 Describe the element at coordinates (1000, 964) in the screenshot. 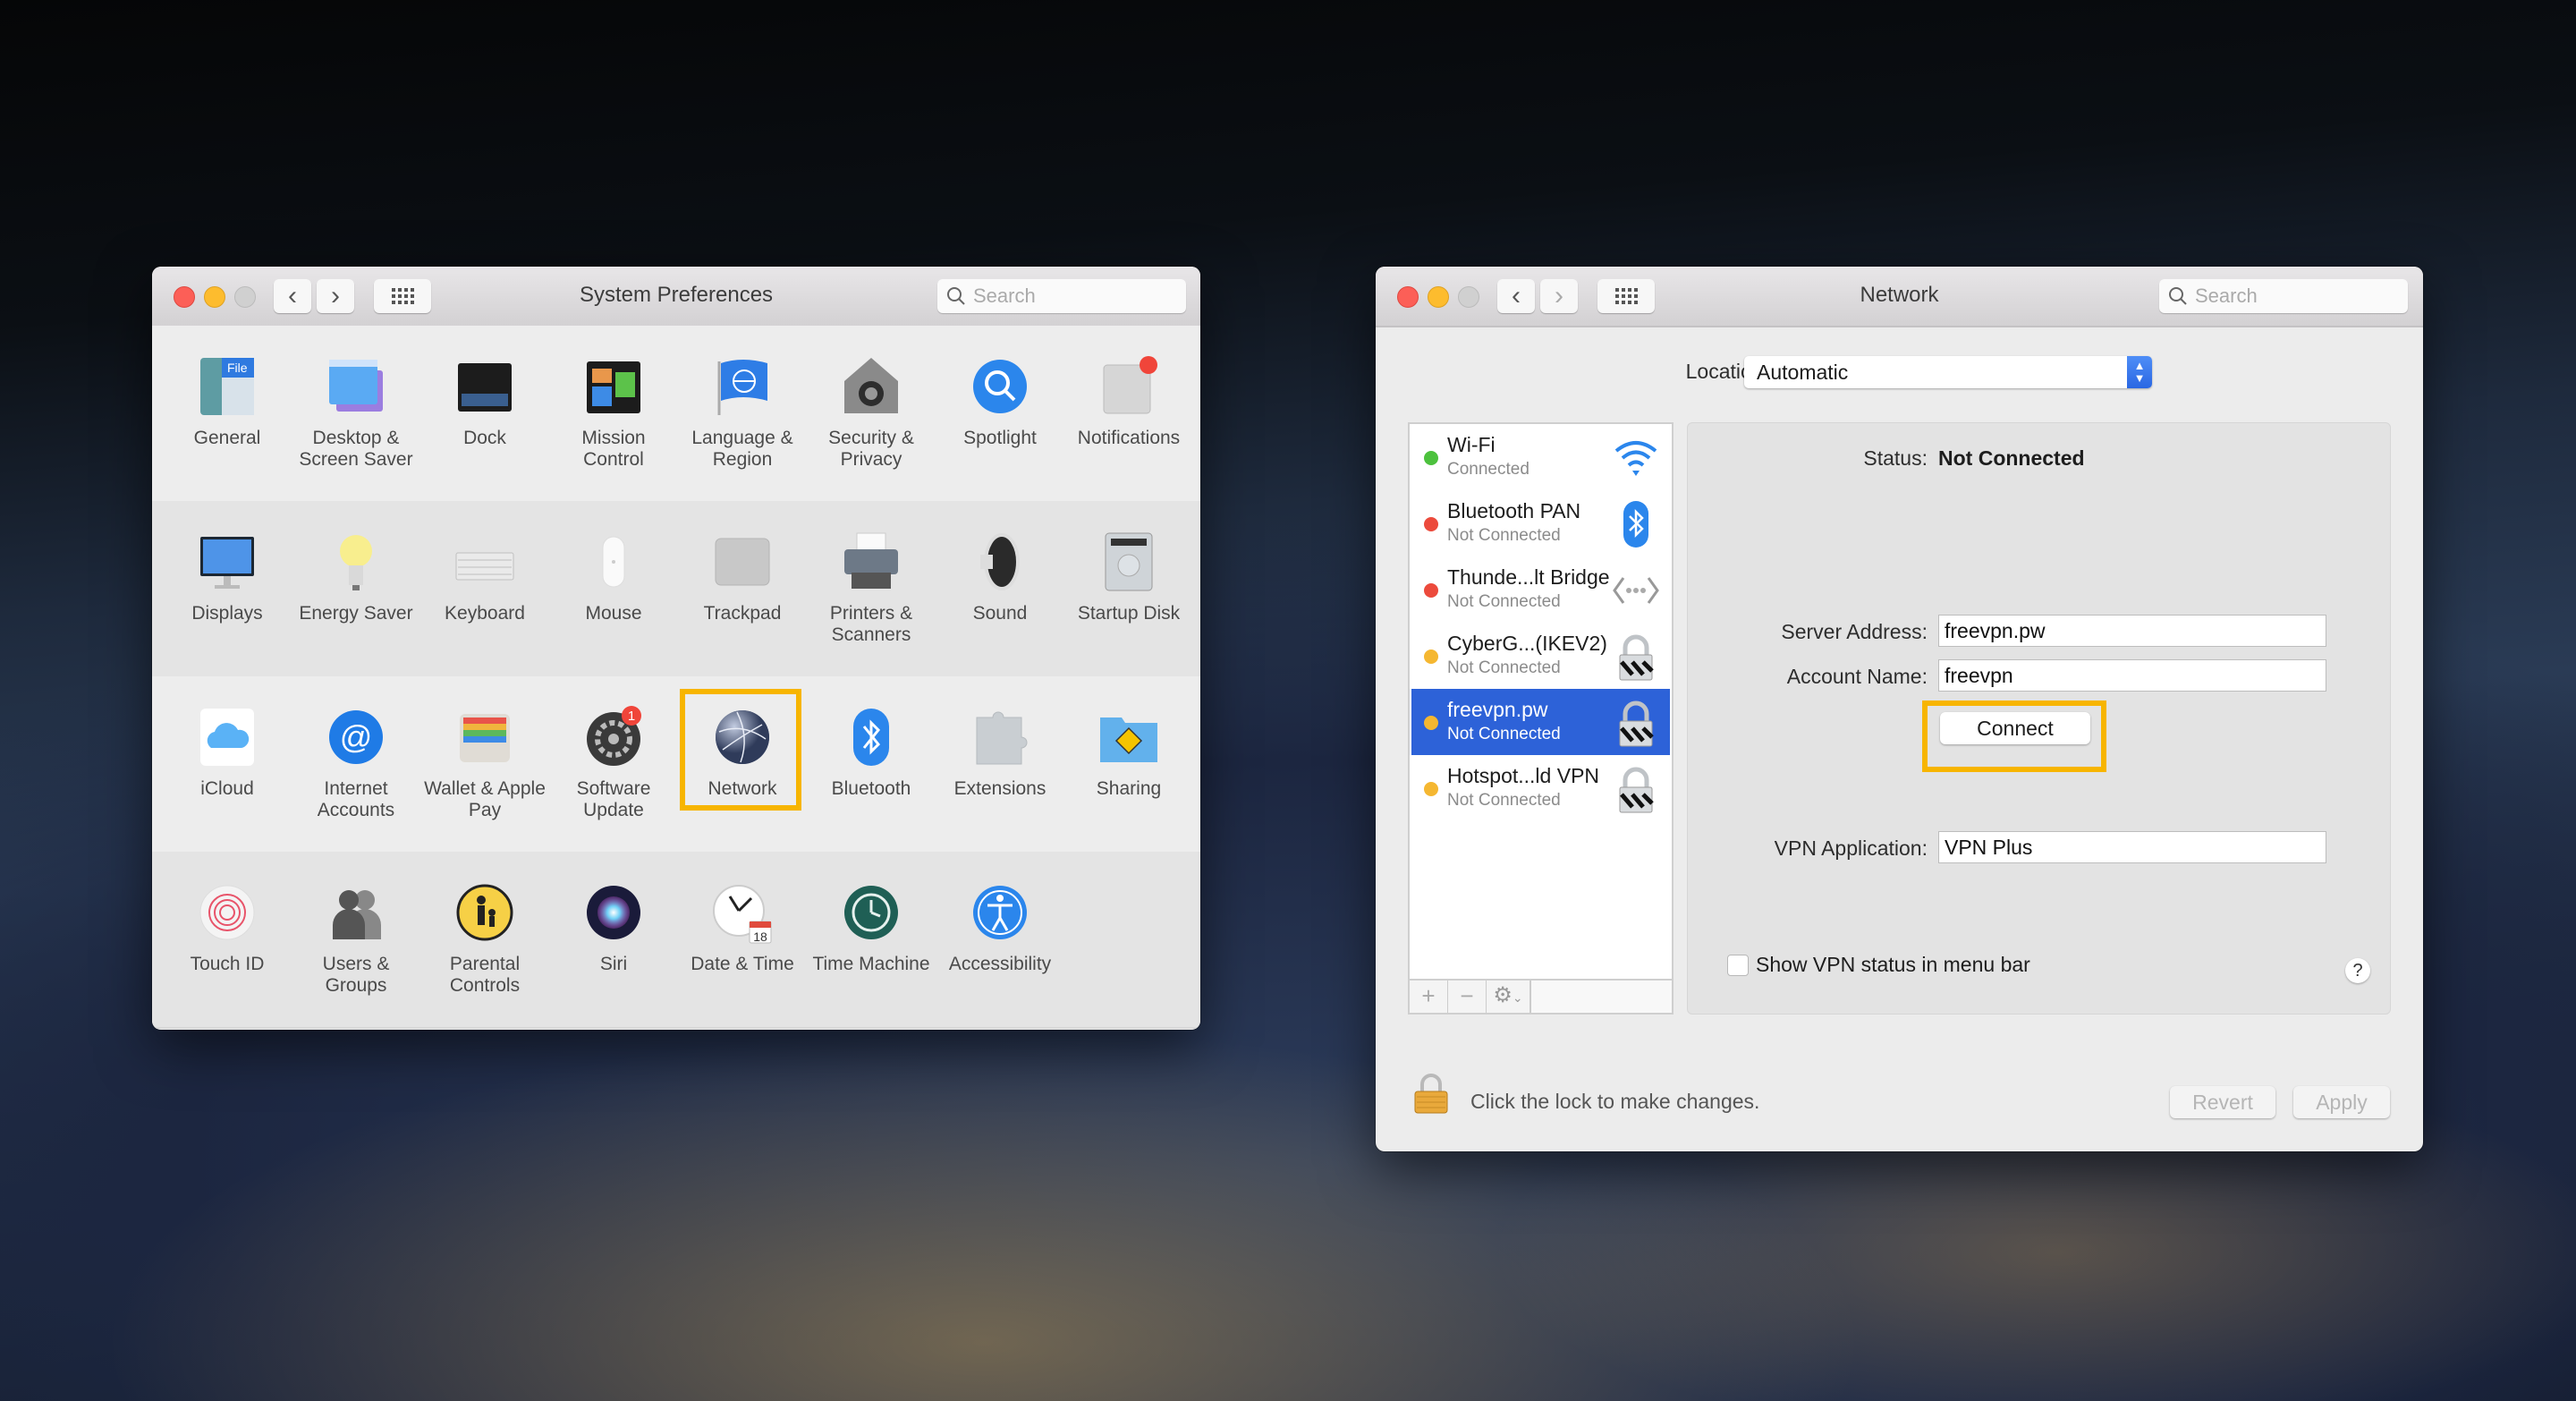

I see `pref-pane-label: Accessibility` at that location.